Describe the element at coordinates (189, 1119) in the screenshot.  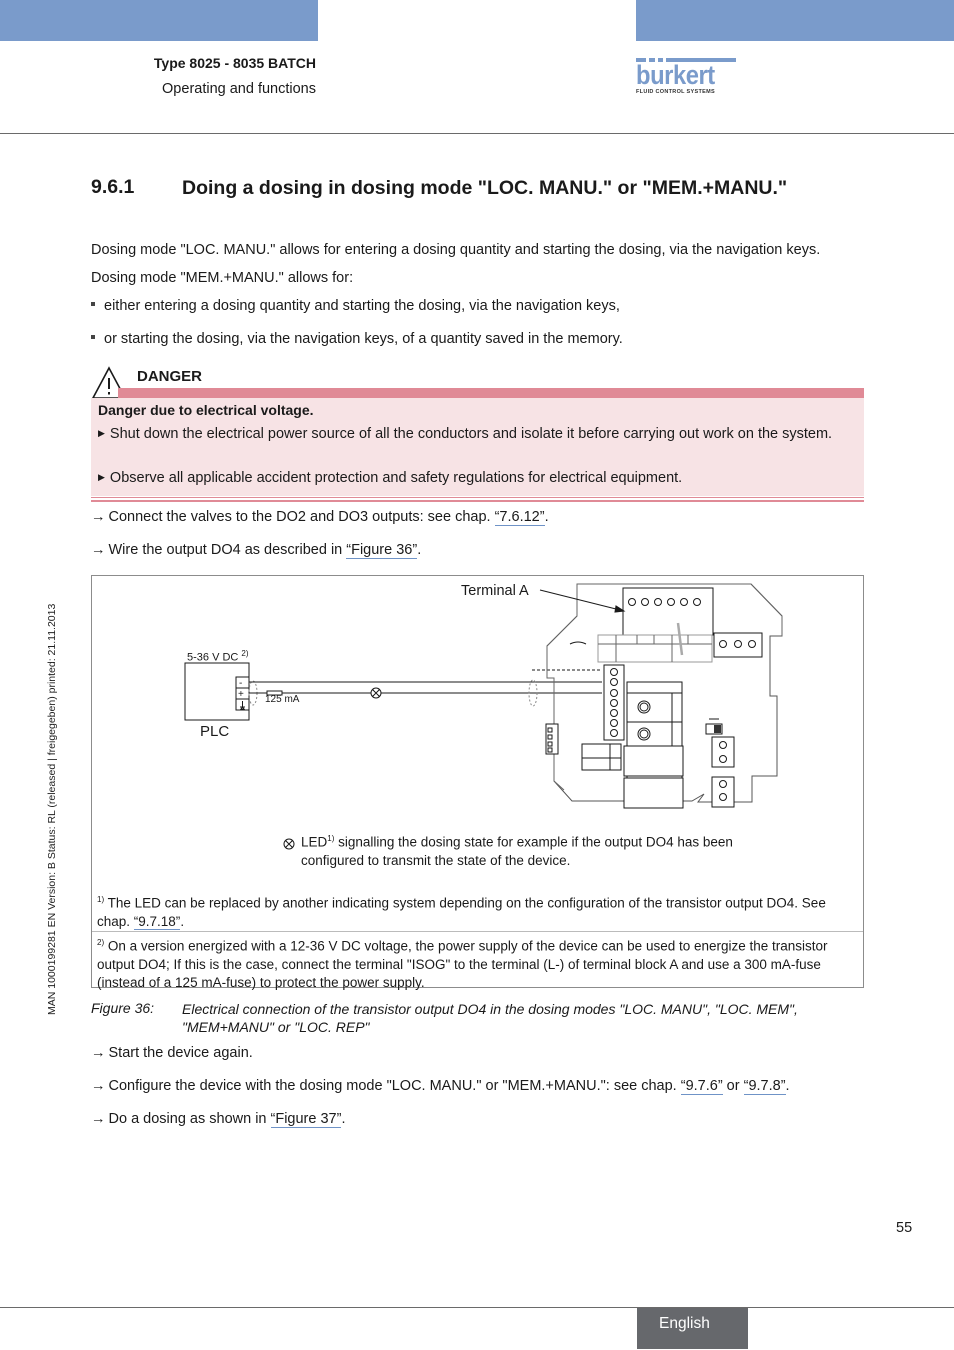
I see `step-text: Do a dosing as shown in` at that location.